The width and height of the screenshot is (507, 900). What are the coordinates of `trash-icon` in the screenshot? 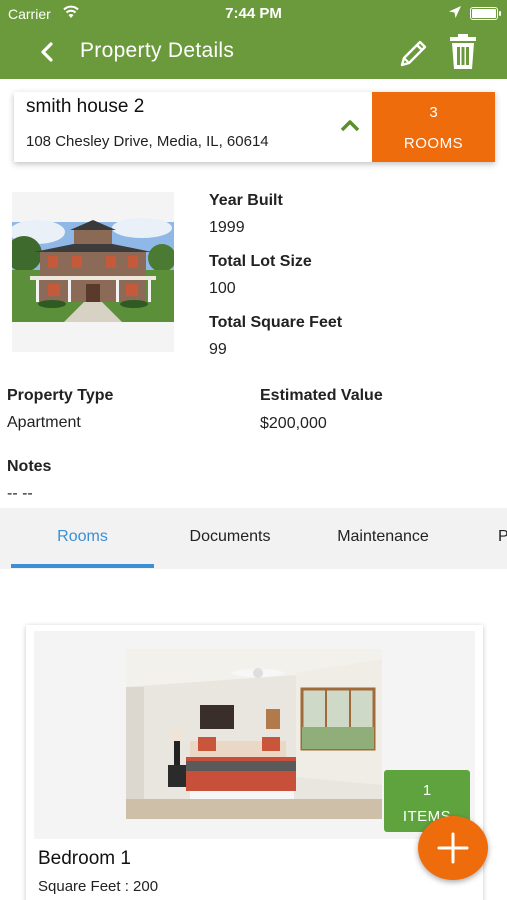 It's located at (463, 52).